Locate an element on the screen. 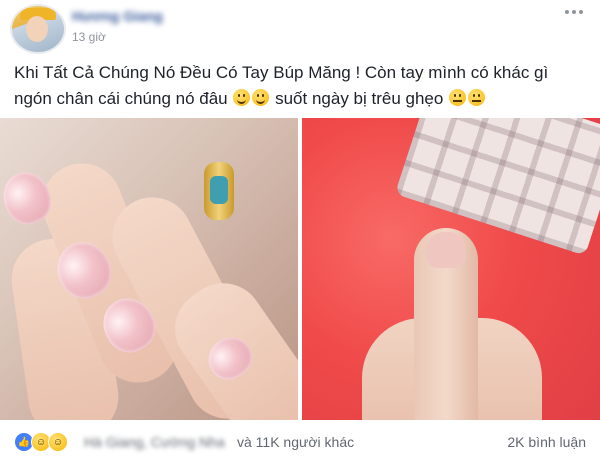 The image size is (600, 460). wow-reaction-icon: ☺ is located at coordinates (58, 442).